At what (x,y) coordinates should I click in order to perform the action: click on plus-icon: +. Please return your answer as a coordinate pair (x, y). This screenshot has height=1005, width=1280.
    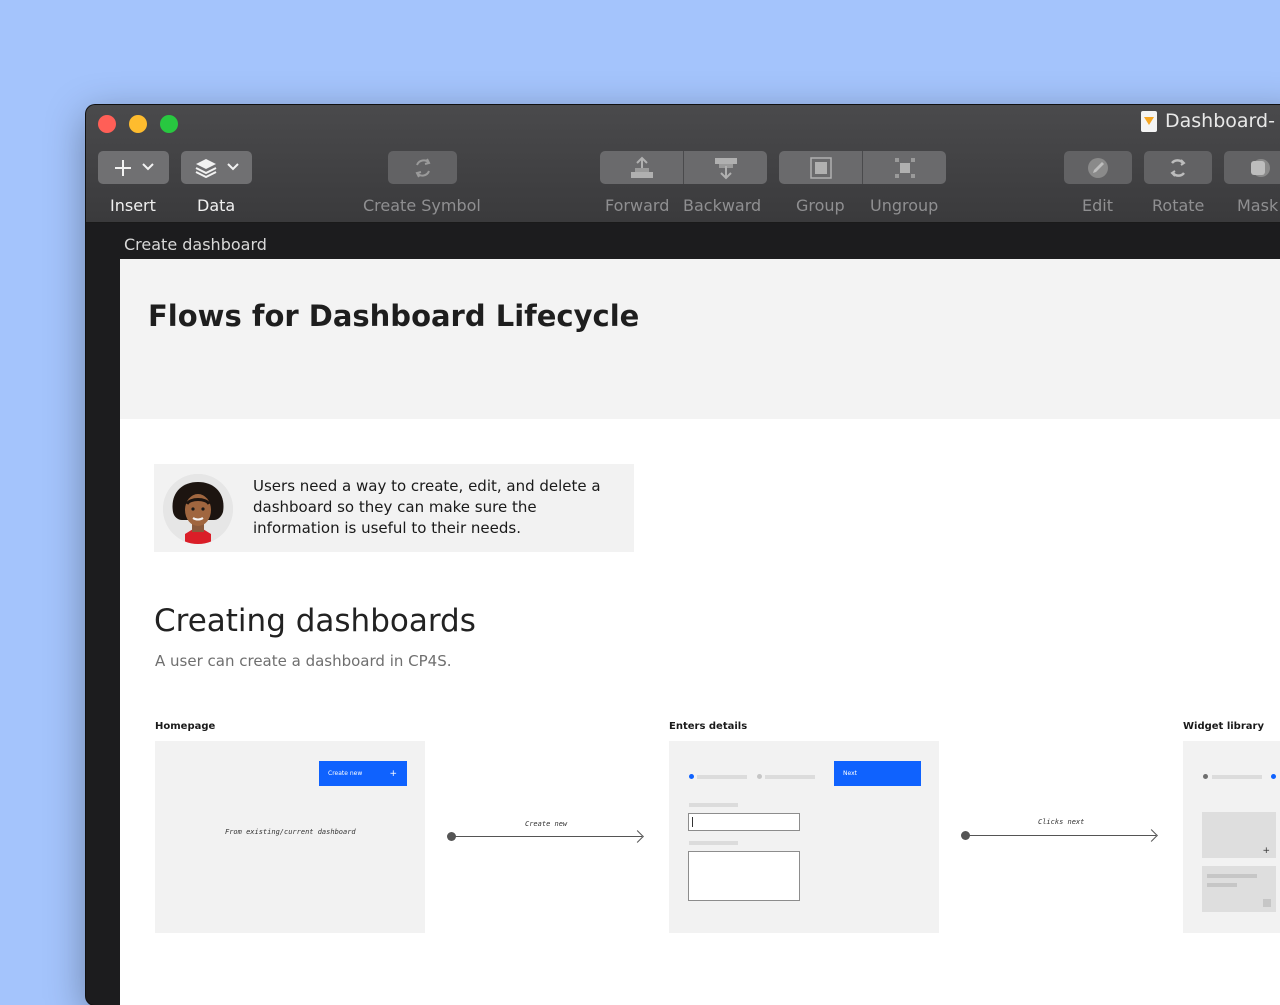
    Looking at the image, I should click on (393, 773).